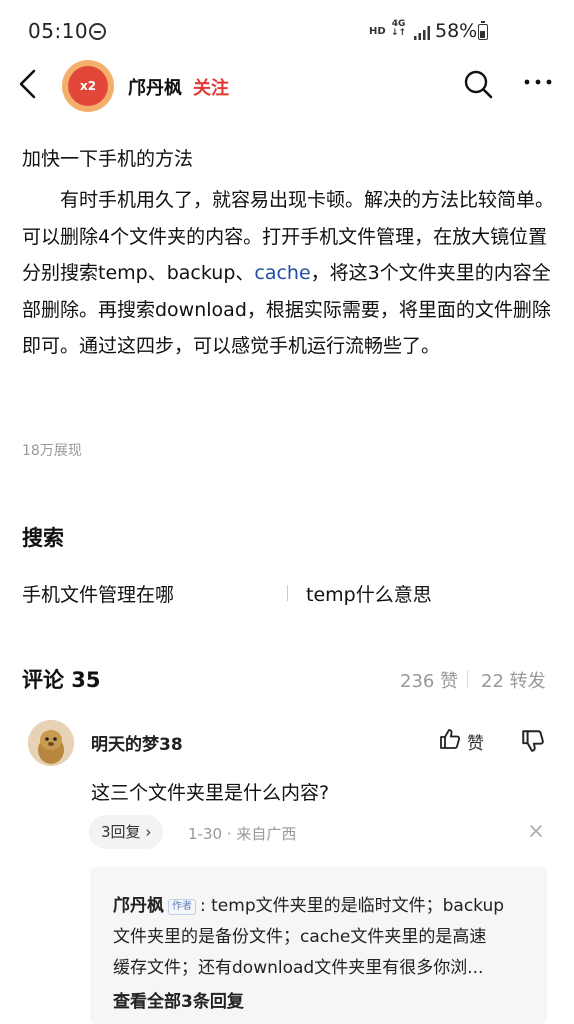 The image size is (574, 1024). I want to click on reply-text-1: : temp文件夹里的是临时文件；backup, so click(352, 906).